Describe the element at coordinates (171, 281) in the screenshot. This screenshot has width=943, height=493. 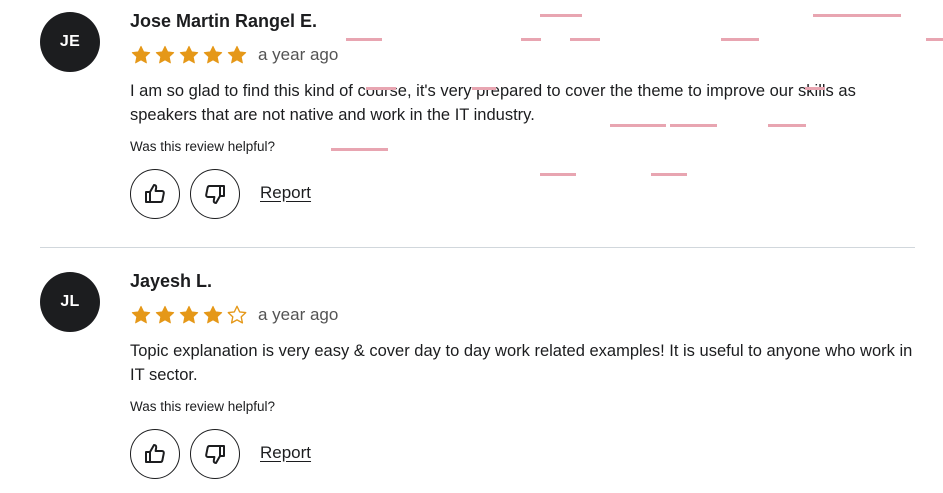
I see `reviewer-name: Jayesh L.` at that location.